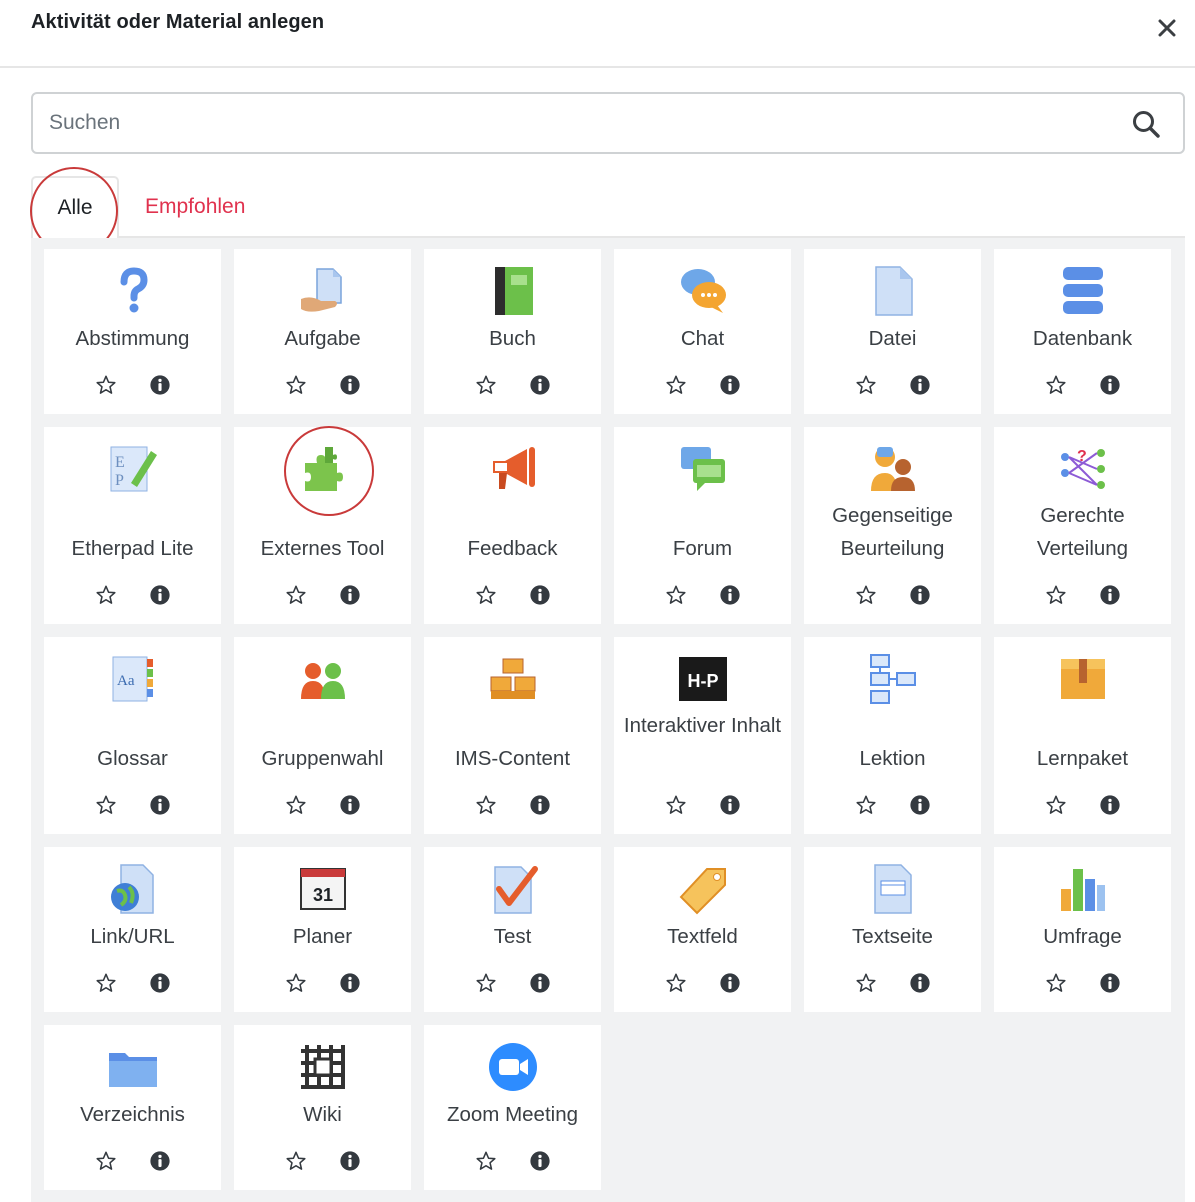 The width and height of the screenshot is (1195, 1202). I want to click on search-input, so click(577, 123).